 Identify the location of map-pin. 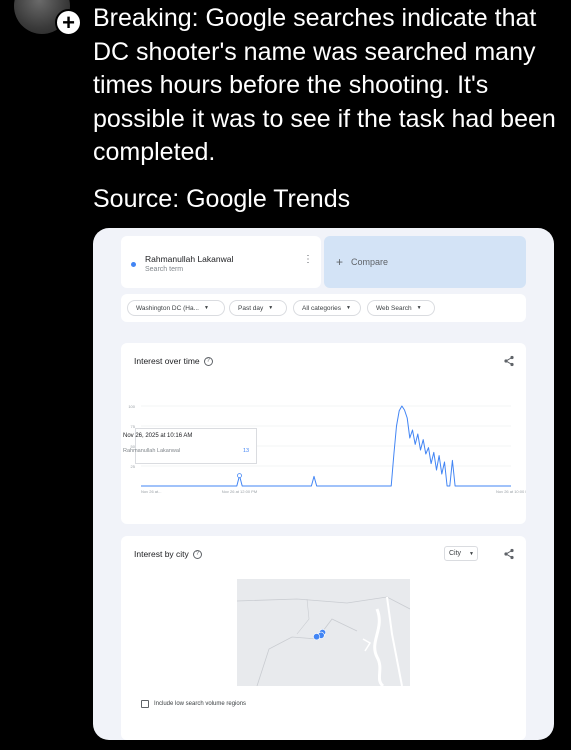
(317, 637).